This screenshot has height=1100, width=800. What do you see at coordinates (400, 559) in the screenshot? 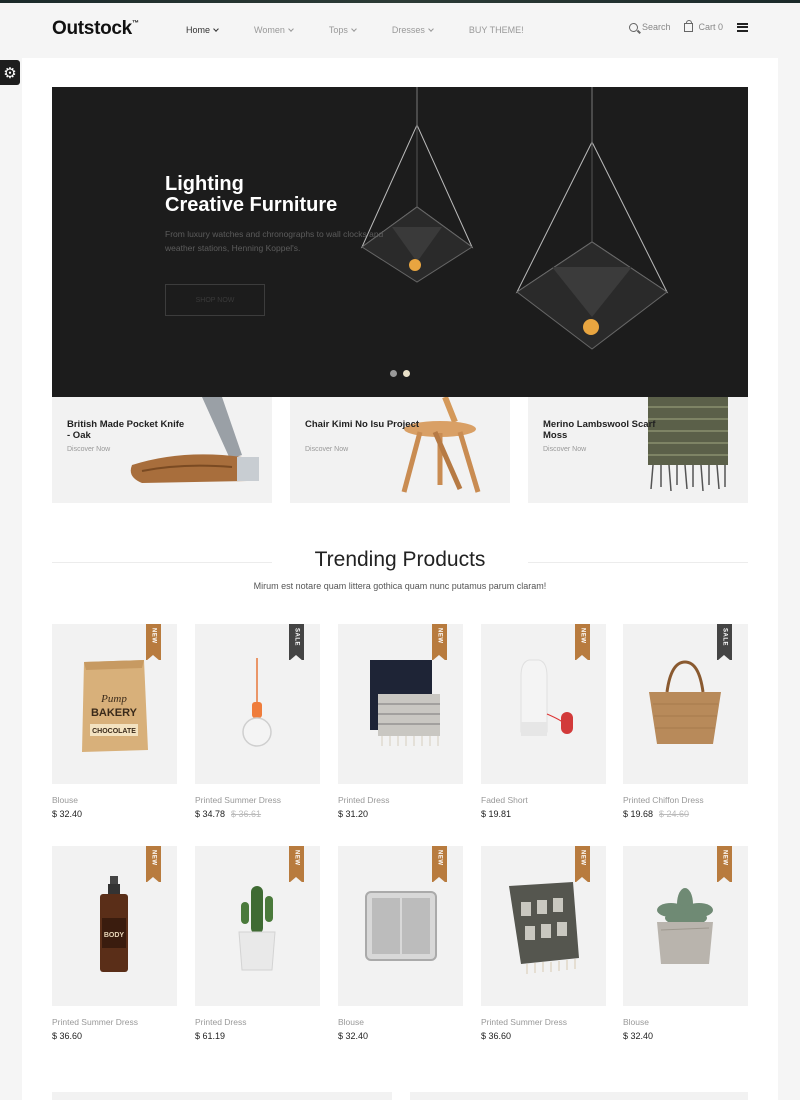
I see `section-title: Trending Products` at bounding box center [400, 559].